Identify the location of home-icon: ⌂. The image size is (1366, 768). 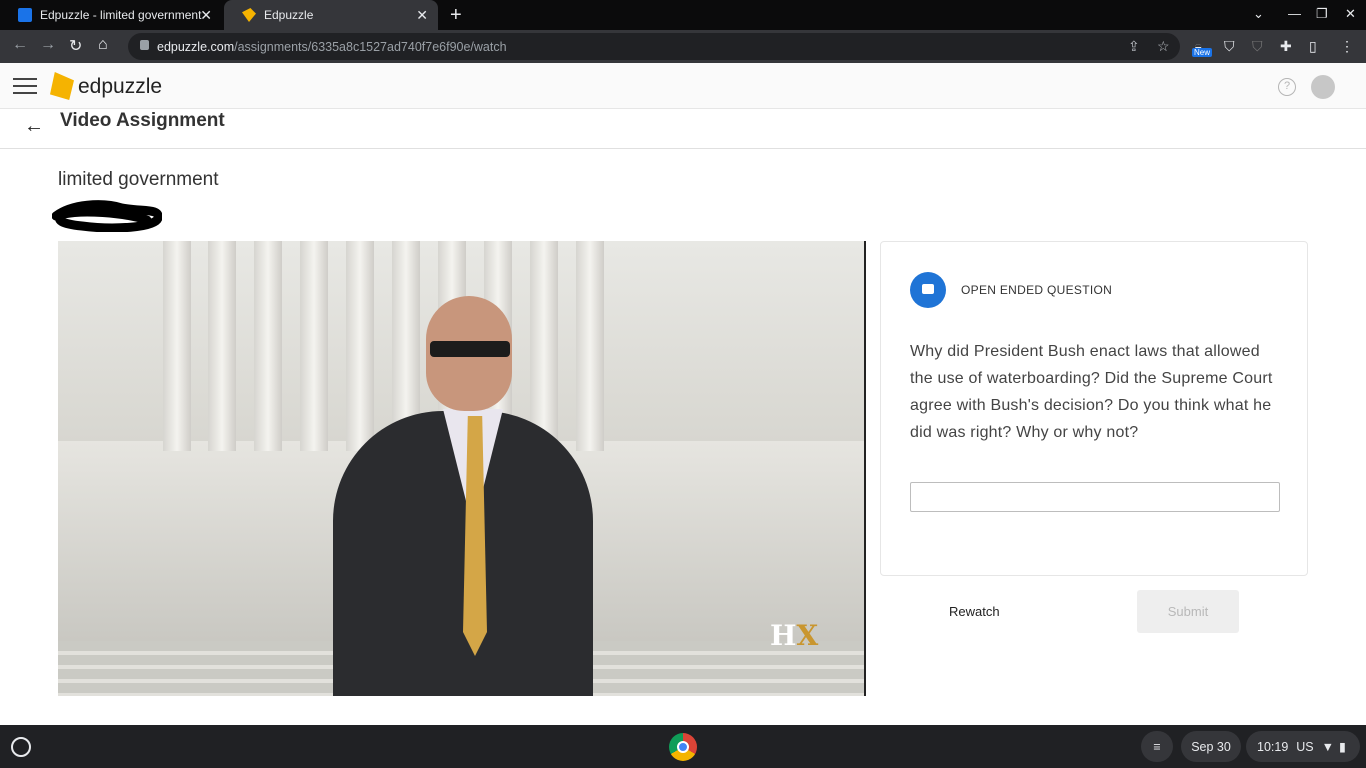
(103, 45).